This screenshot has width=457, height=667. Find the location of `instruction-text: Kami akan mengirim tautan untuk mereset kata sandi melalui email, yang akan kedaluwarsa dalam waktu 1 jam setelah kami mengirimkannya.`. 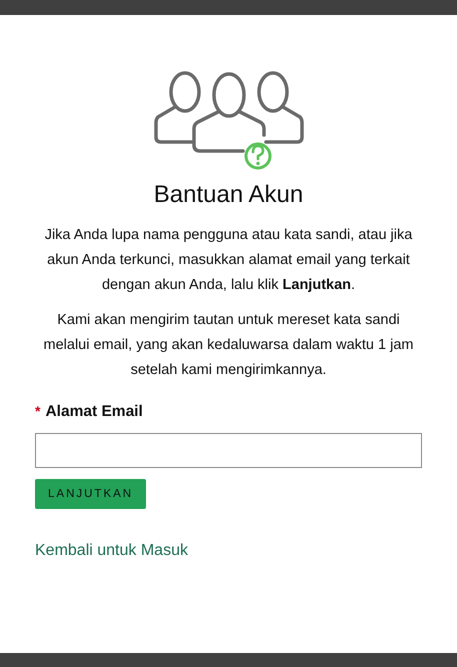

instruction-text: Kami akan mengirim tautan untuk mereset kata sandi melalui email, yang akan kedaluwarsa dalam waktu 1 jam setelah kami mengirimkannya. is located at coordinates (228, 345).